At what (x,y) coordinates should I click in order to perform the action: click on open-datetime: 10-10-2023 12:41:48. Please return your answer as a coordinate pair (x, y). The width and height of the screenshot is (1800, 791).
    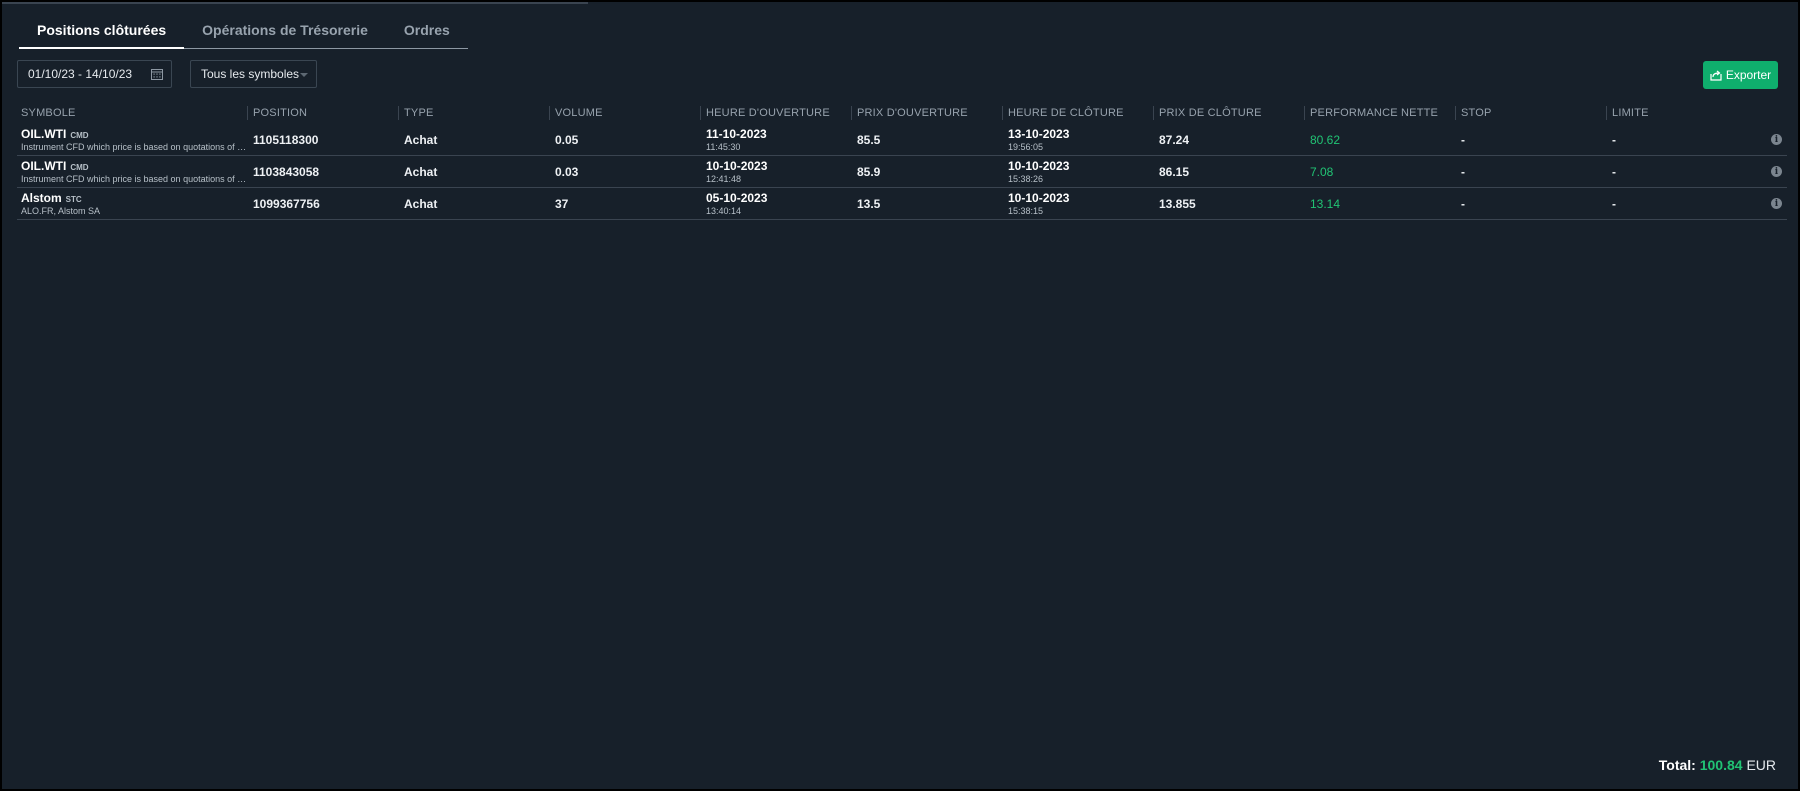
    Looking at the image, I should click on (777, 171).